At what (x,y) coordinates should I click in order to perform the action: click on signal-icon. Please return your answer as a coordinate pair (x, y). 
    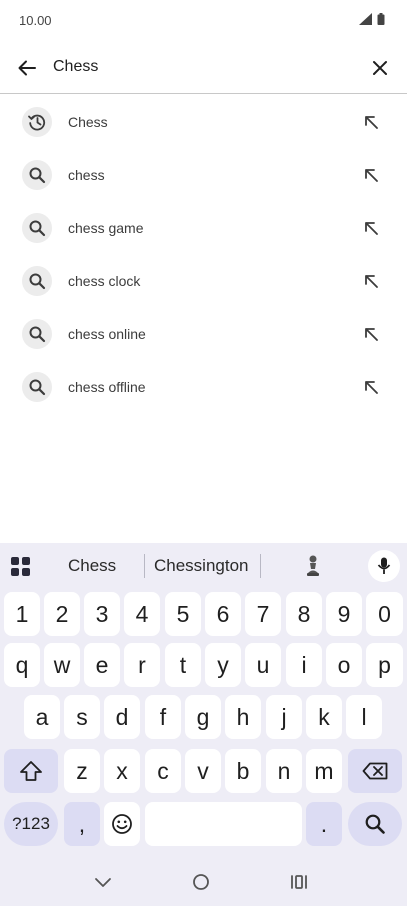
    Looking at the image, I should click on (365, 19).